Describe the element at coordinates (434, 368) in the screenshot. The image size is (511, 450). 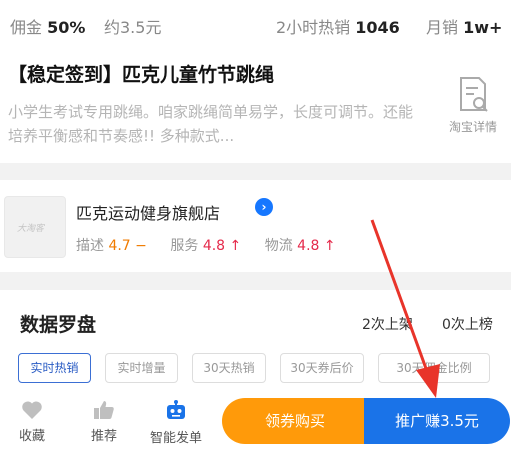
I see `tab-30day-commission: 30天佣金比例` at that location.